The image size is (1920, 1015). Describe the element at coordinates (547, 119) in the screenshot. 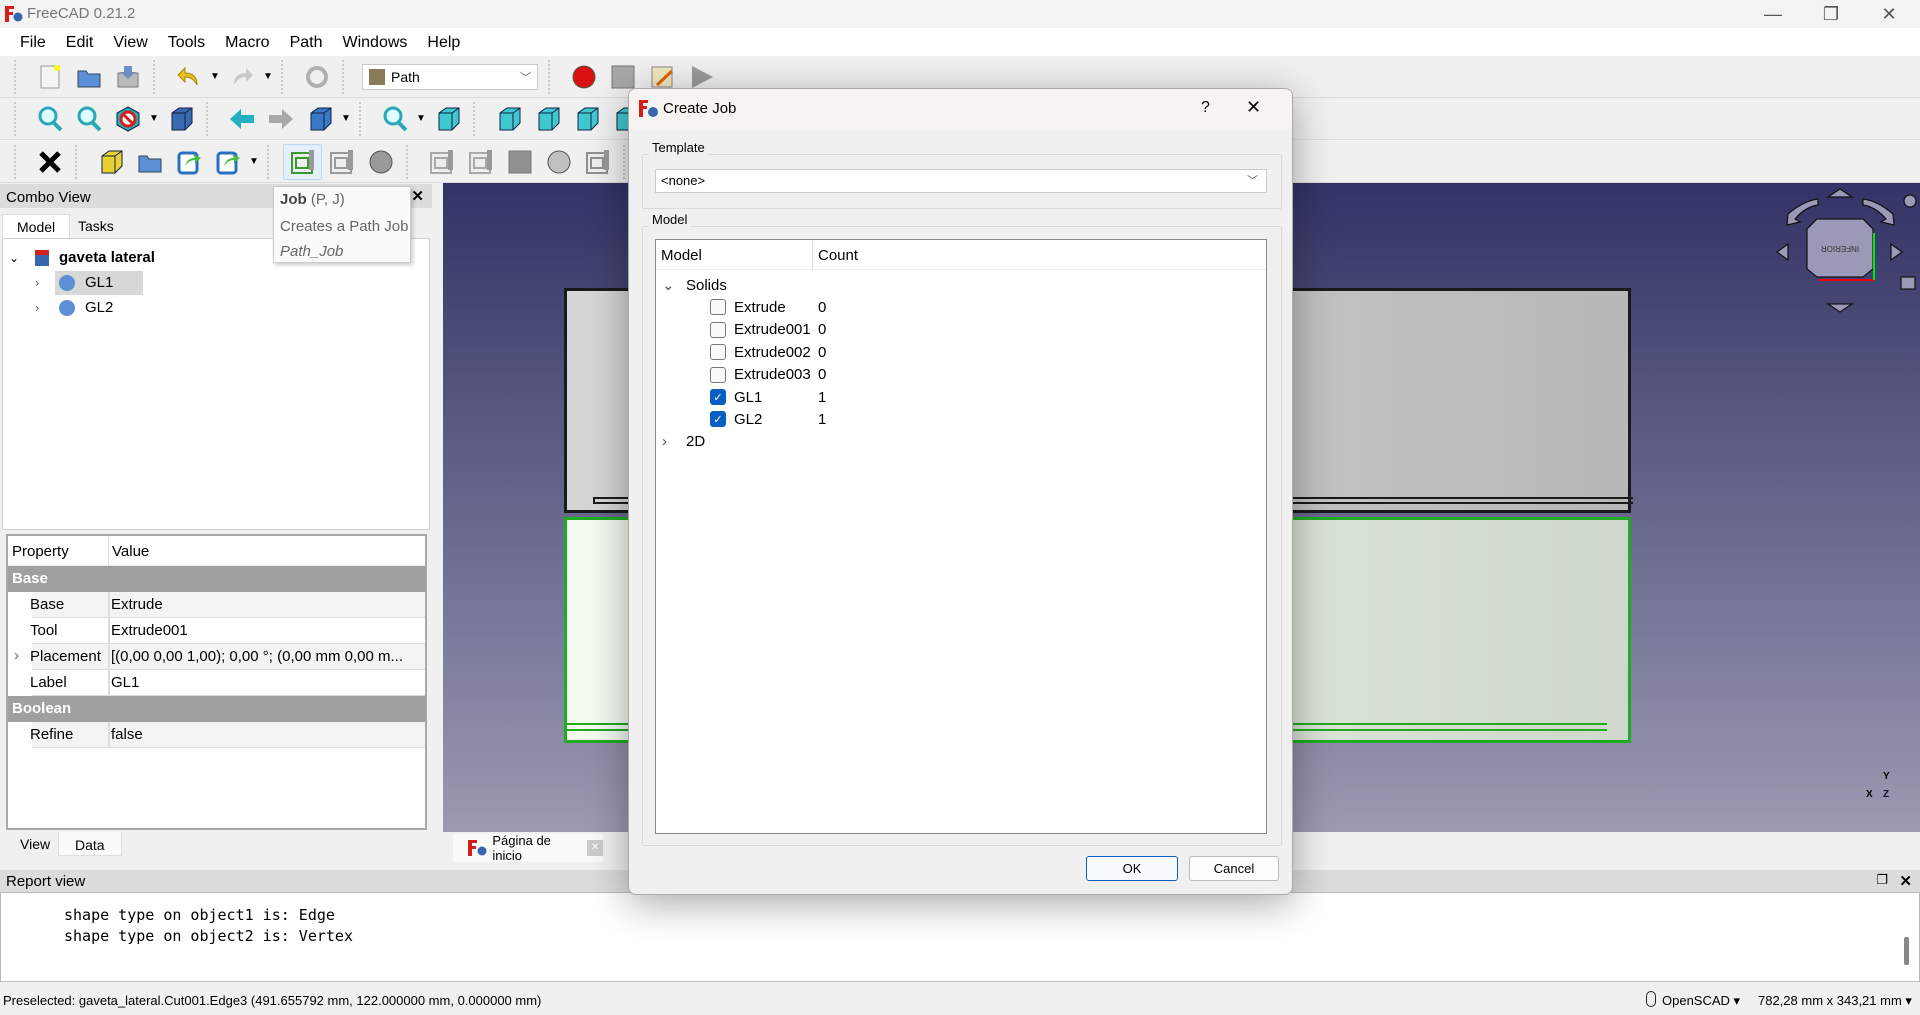

I see `top-view-button` at that location.